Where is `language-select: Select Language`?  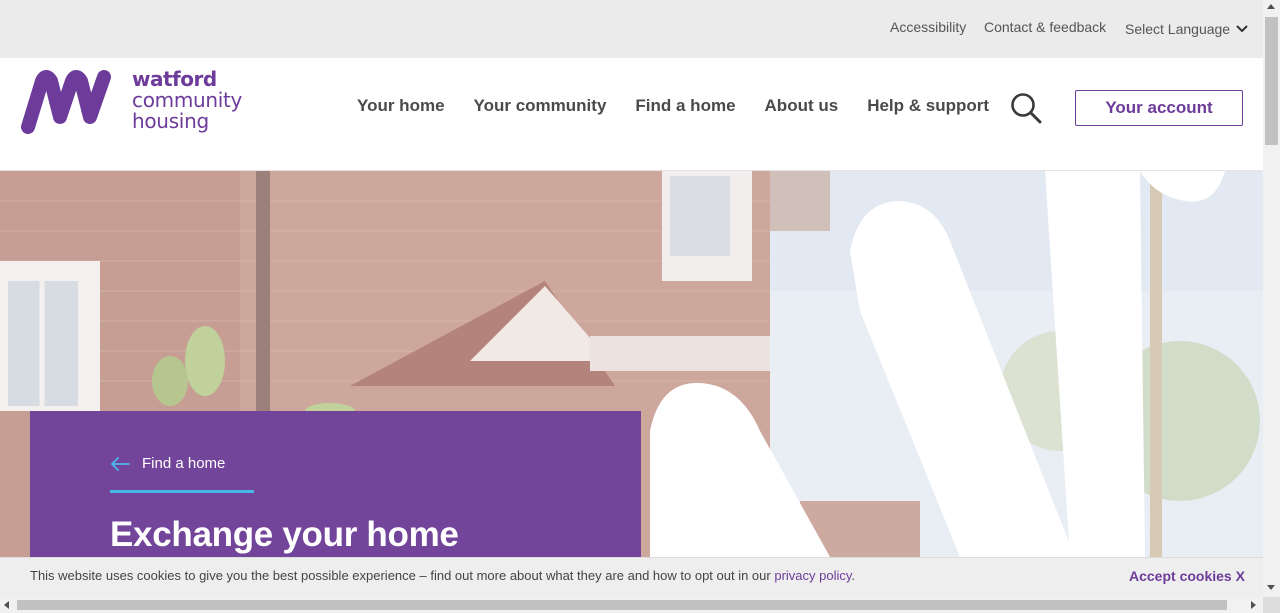
language-select: Select Language is located at coordinates (1186, 29).